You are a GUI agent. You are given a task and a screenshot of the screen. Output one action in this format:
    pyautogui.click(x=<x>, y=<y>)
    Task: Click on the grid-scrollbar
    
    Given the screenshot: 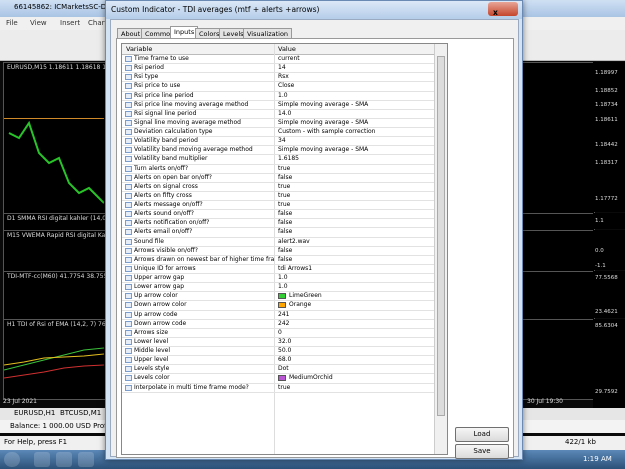 What is the action you would take?
    pyautogui.click(x=440, y=249)
    